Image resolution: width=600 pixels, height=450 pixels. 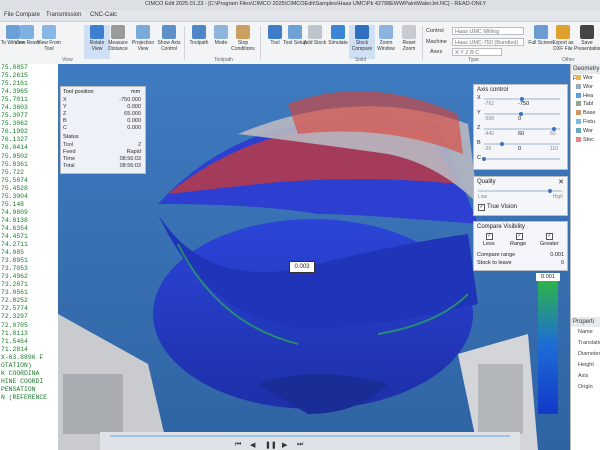 I want to click on true-vision-checkbox: ✓, so click(x=481, y=207).